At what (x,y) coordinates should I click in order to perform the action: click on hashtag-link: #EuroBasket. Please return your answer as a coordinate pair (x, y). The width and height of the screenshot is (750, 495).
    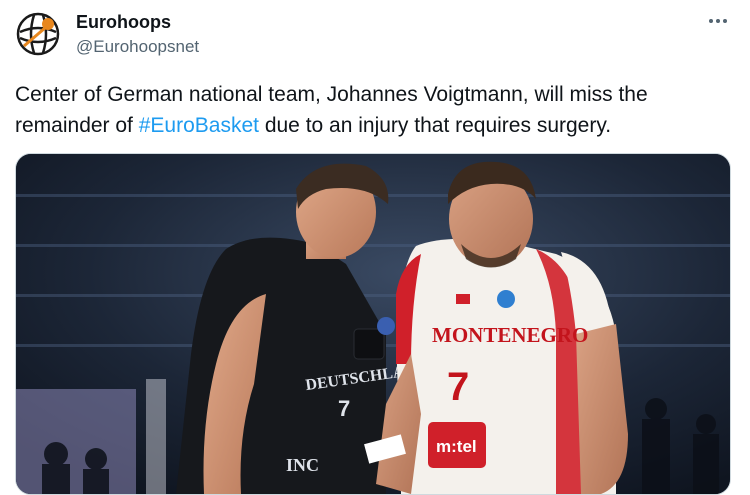
    Looking at the image, I should click on (199, 125).